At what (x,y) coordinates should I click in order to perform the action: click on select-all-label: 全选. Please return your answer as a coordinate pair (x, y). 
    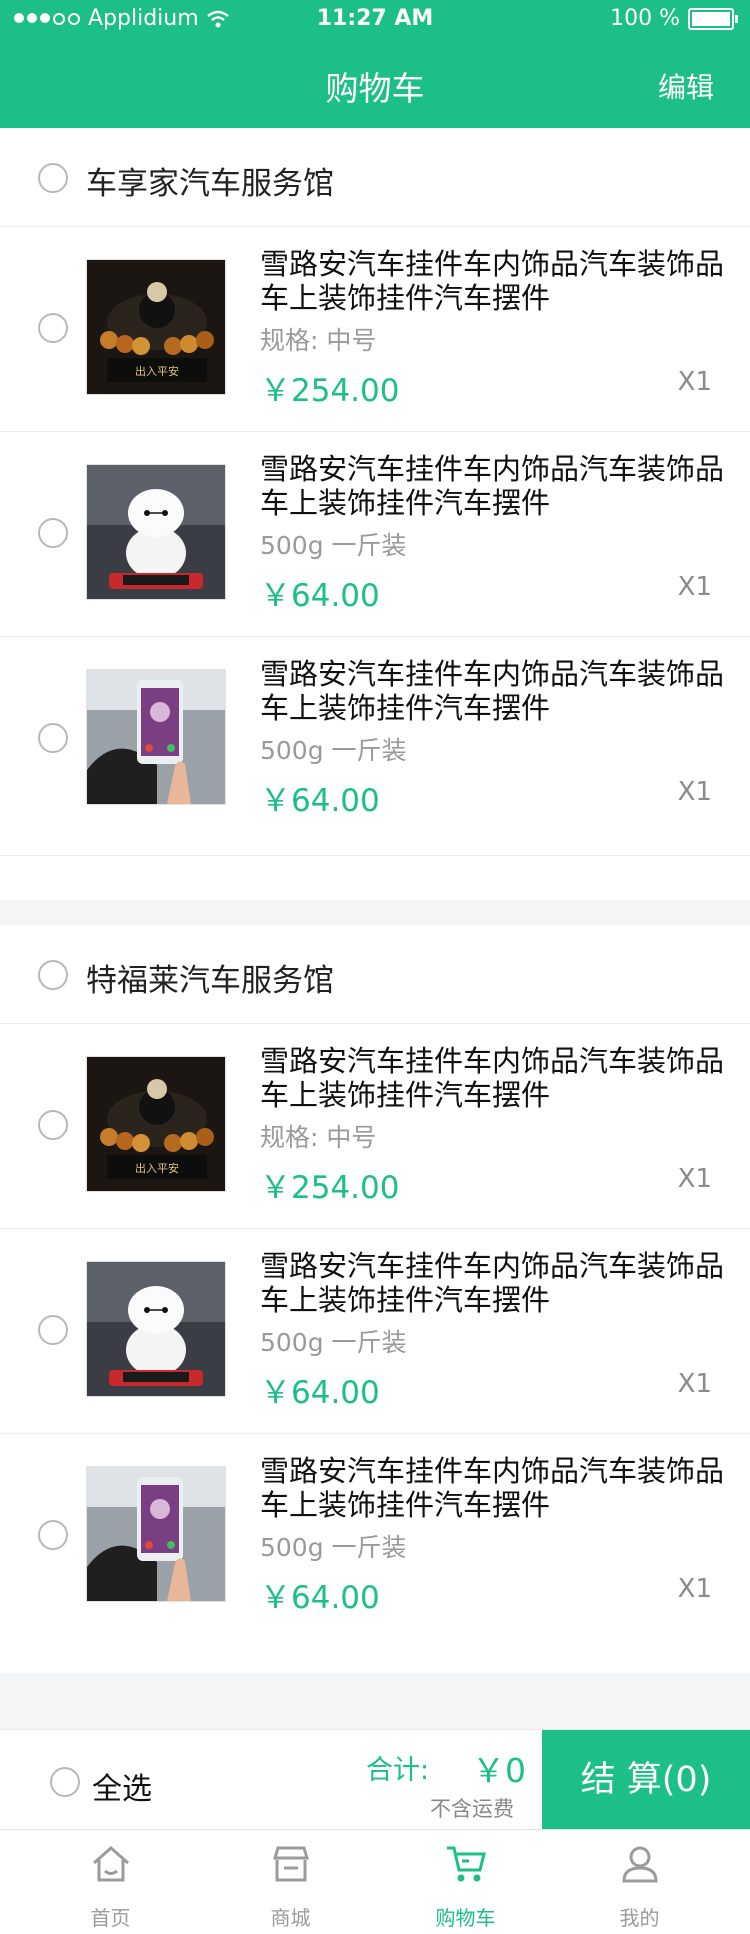
    Looking at the image, I should click on (122, 1786).